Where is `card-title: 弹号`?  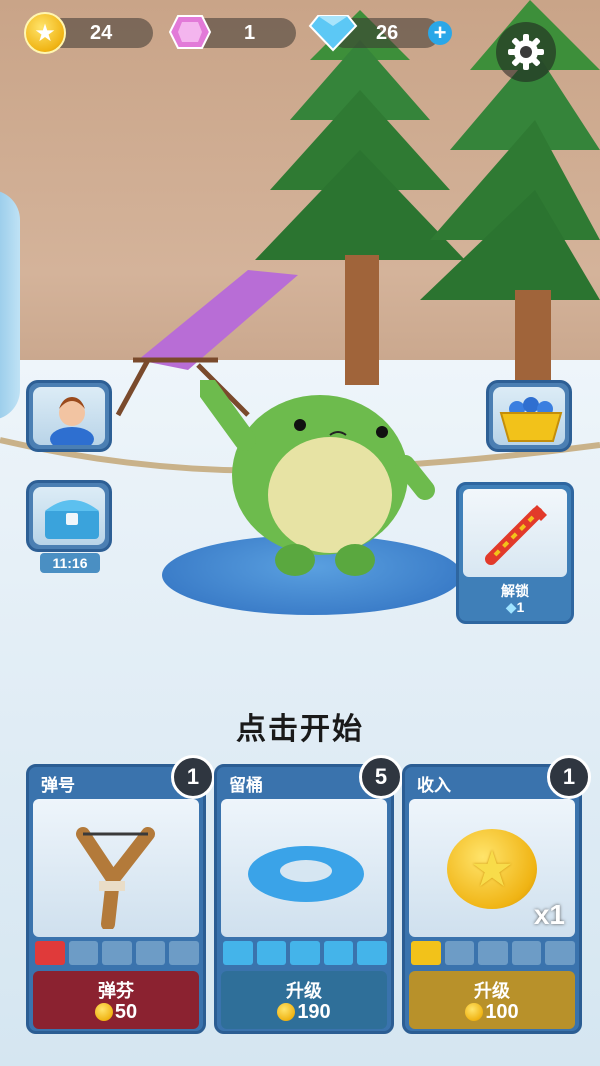 card-title: 弹号 is located at coordinates (58, 785).